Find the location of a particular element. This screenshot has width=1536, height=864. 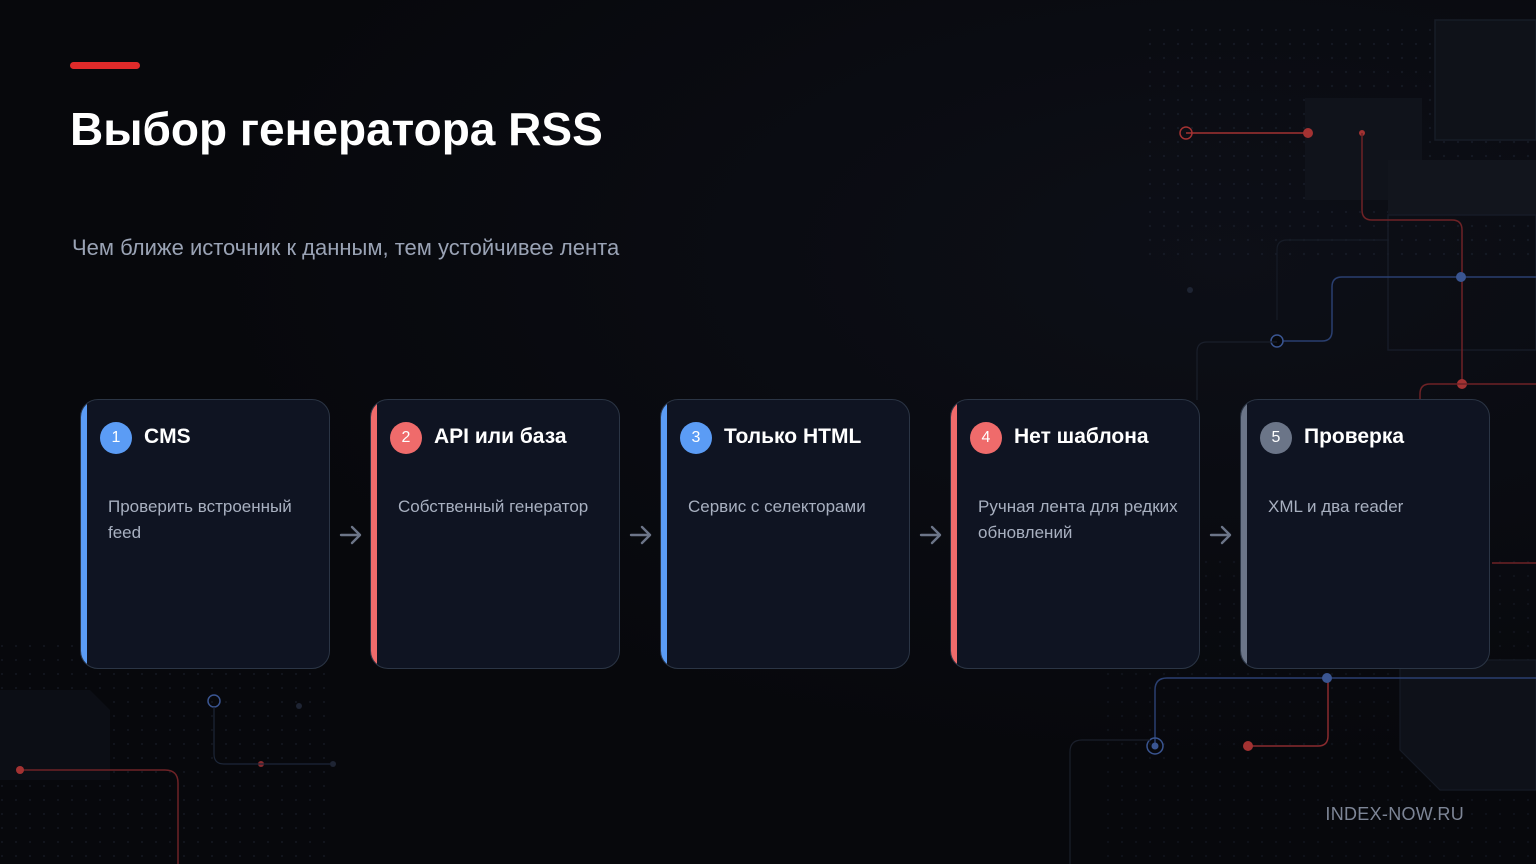

page-title: Выбор генератора RSS is located at coordinates (336, 129).